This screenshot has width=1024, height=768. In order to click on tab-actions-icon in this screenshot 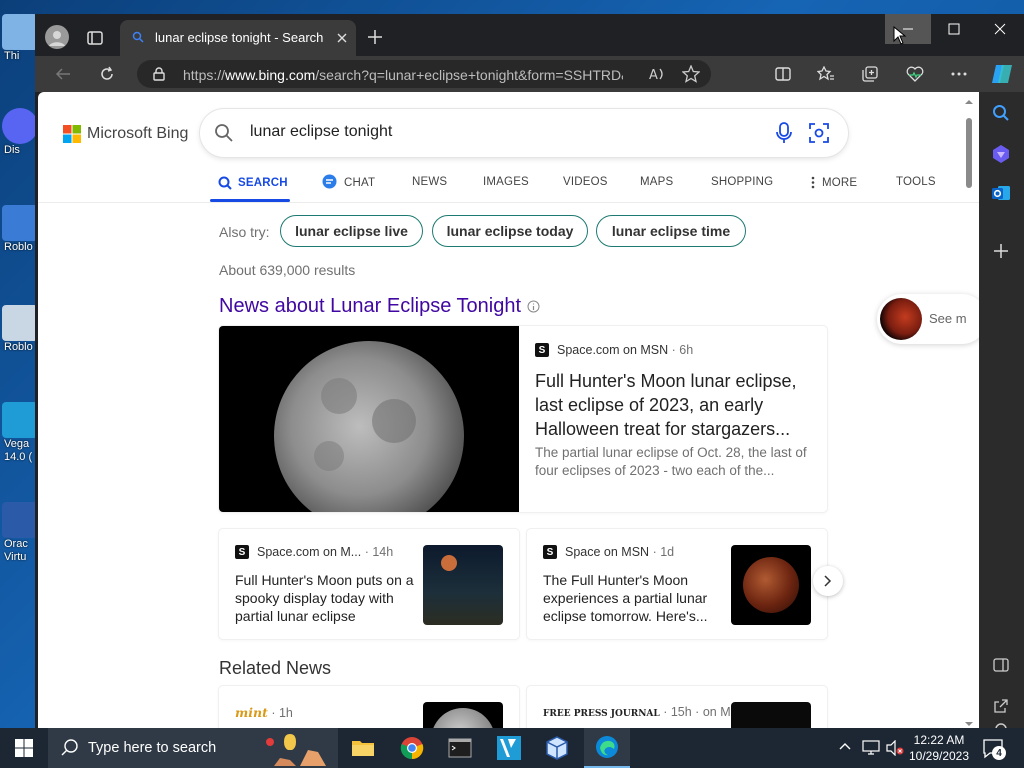, I will do `click(95, 38)`.